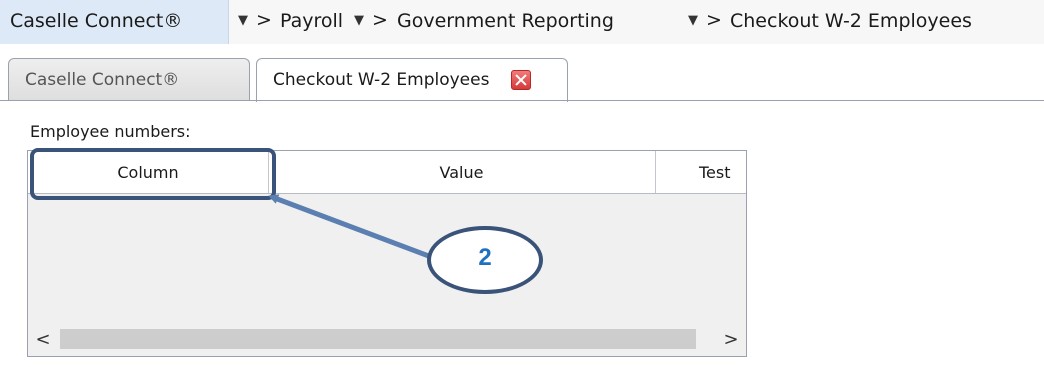 The width and height of the screenshot is (1044, 367). What do you see at coordinates (351, 227) in the screenshot?
I see `annotation-arrow` at bounding box center [351, 227].